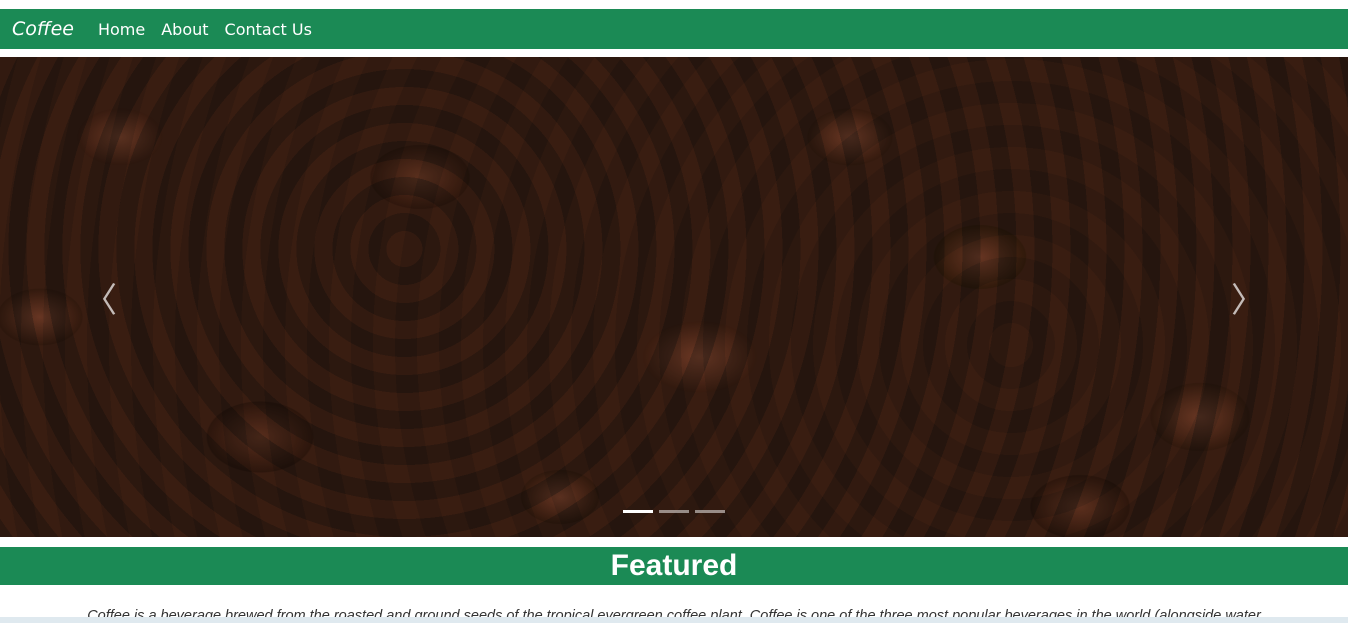 Image resolution: width=1348 pixels, height=638 pixels. I want to click on featured-header: Featured, so click(674, 566).